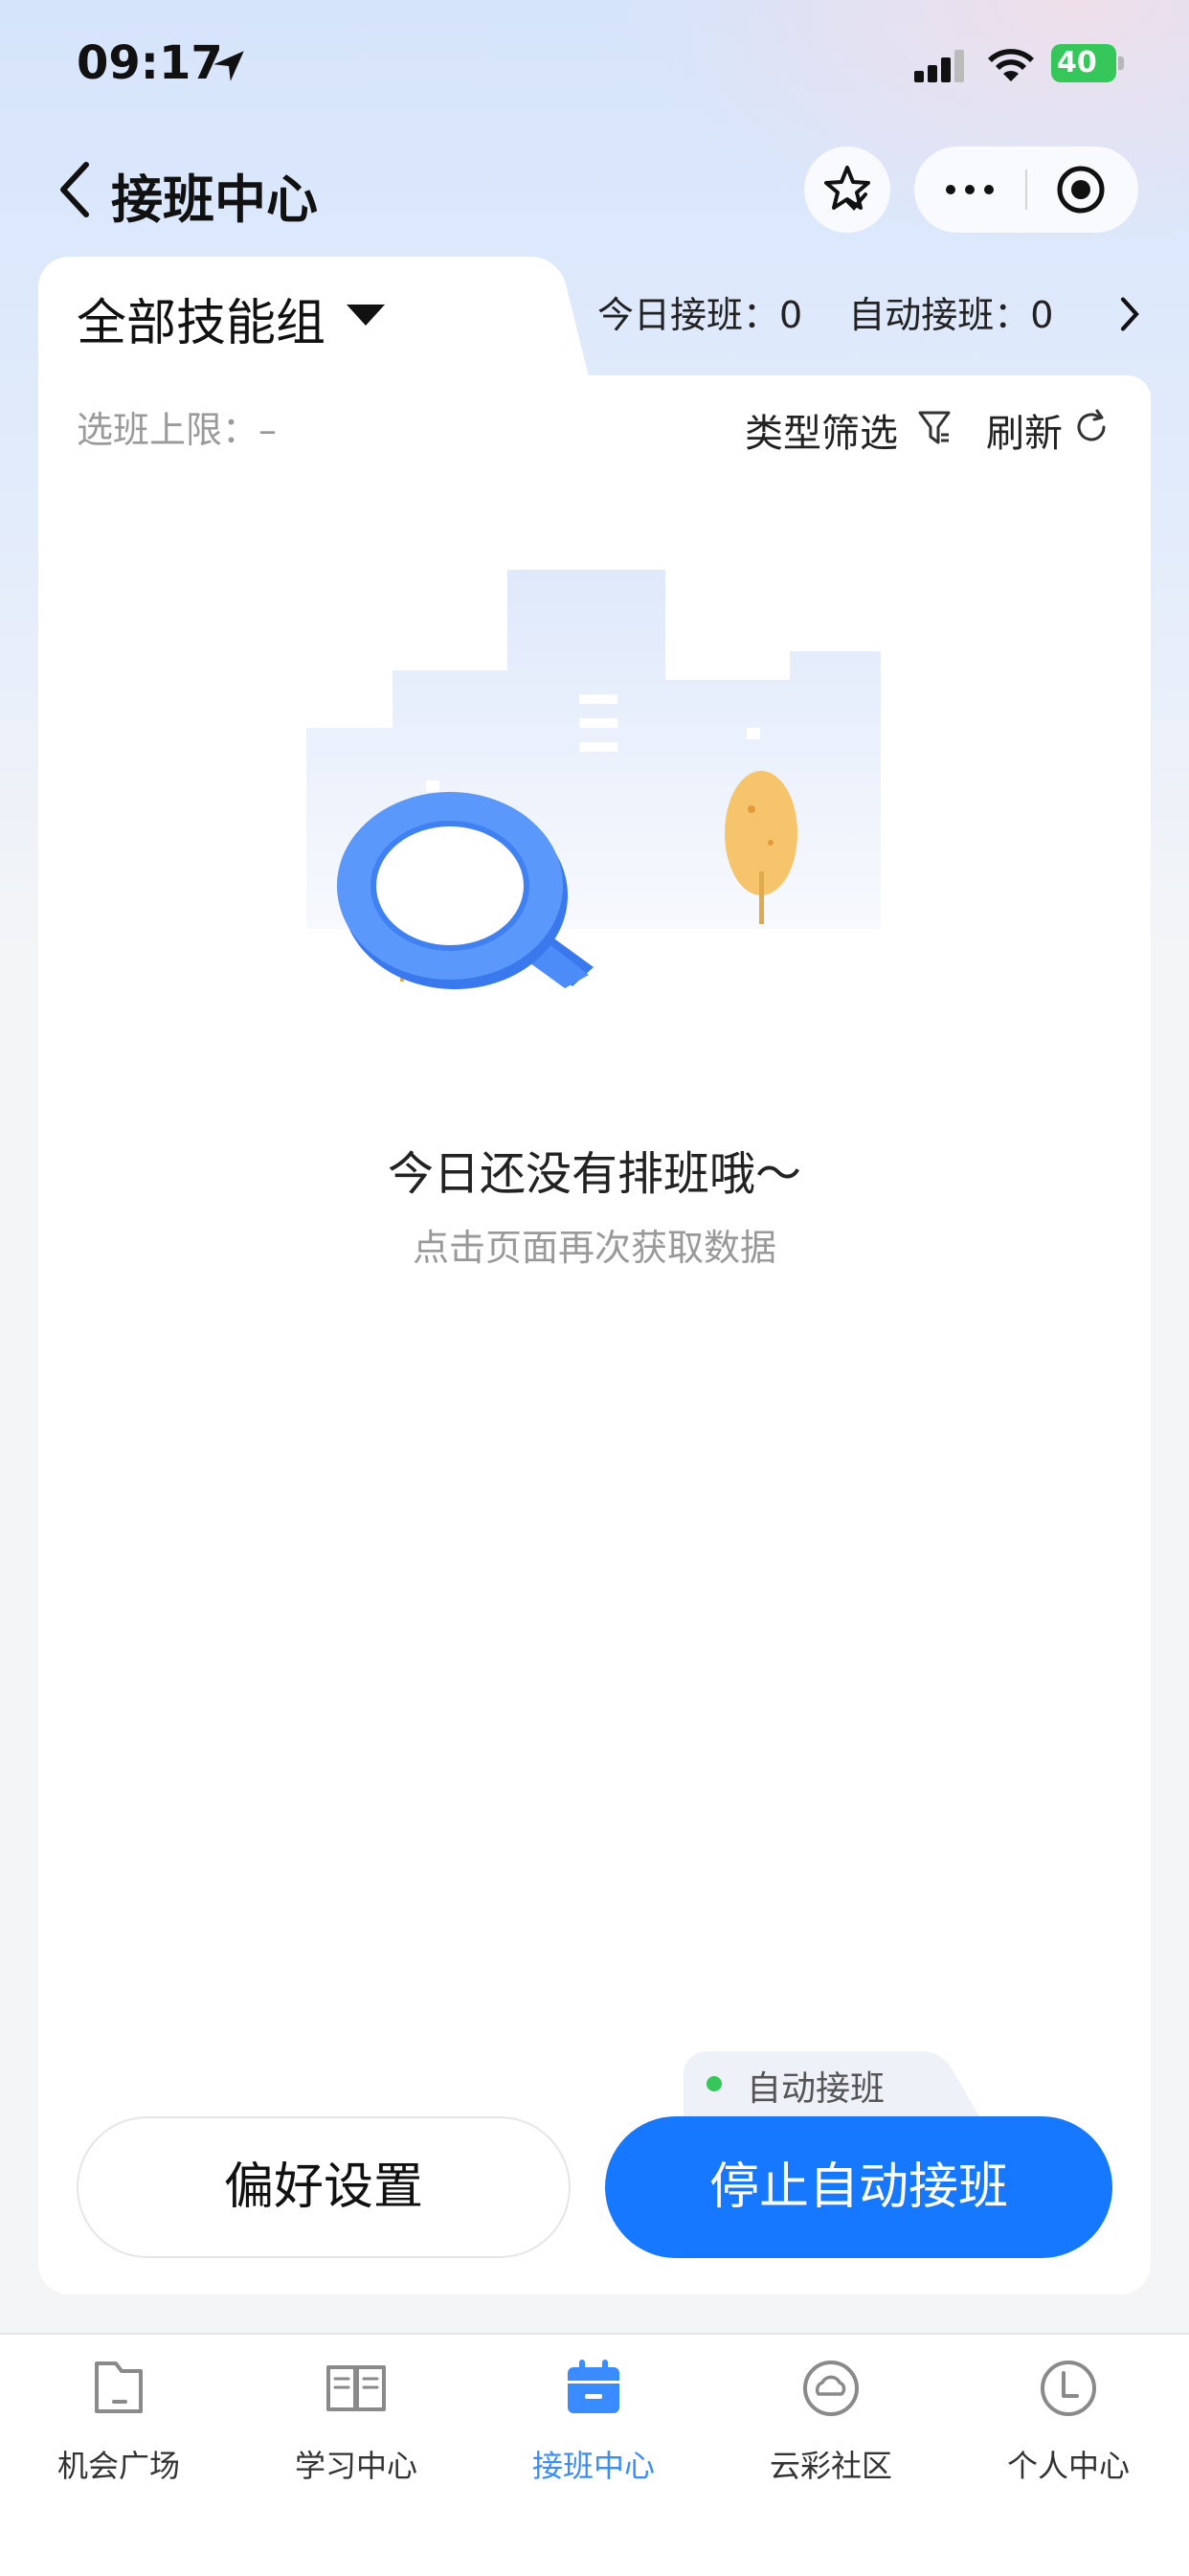 Image resolution: width=1189 pixels, height=2576 pixels. I want to click on stop-auto-shift-button: 停止自动接班, so click(858, 2187).